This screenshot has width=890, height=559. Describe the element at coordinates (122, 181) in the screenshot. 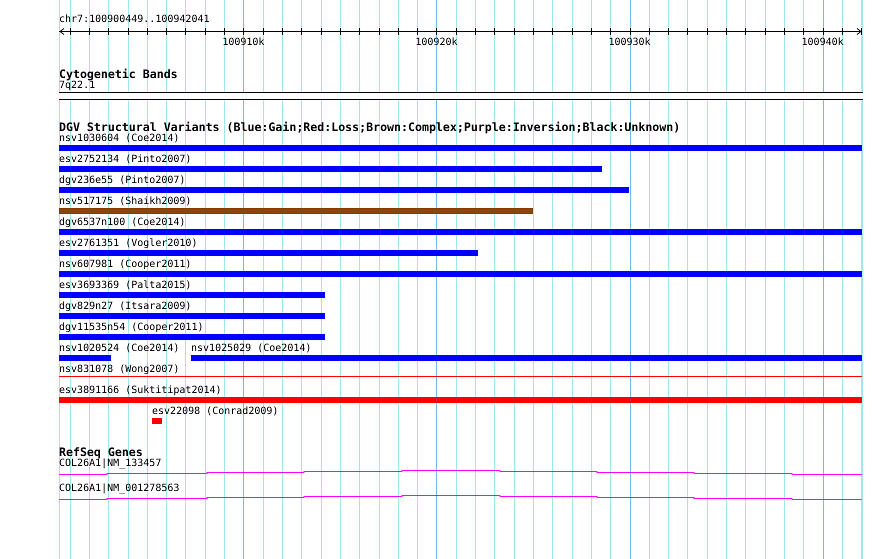

I see `variant-label: dgv236e55 (Pinto2007)` at that location.